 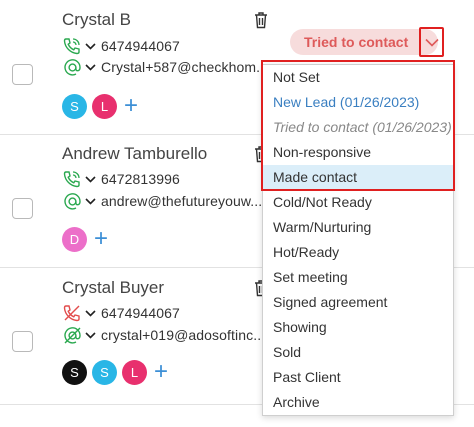 I want to click on tag-list: S S L +, so click(x=115, y=372).